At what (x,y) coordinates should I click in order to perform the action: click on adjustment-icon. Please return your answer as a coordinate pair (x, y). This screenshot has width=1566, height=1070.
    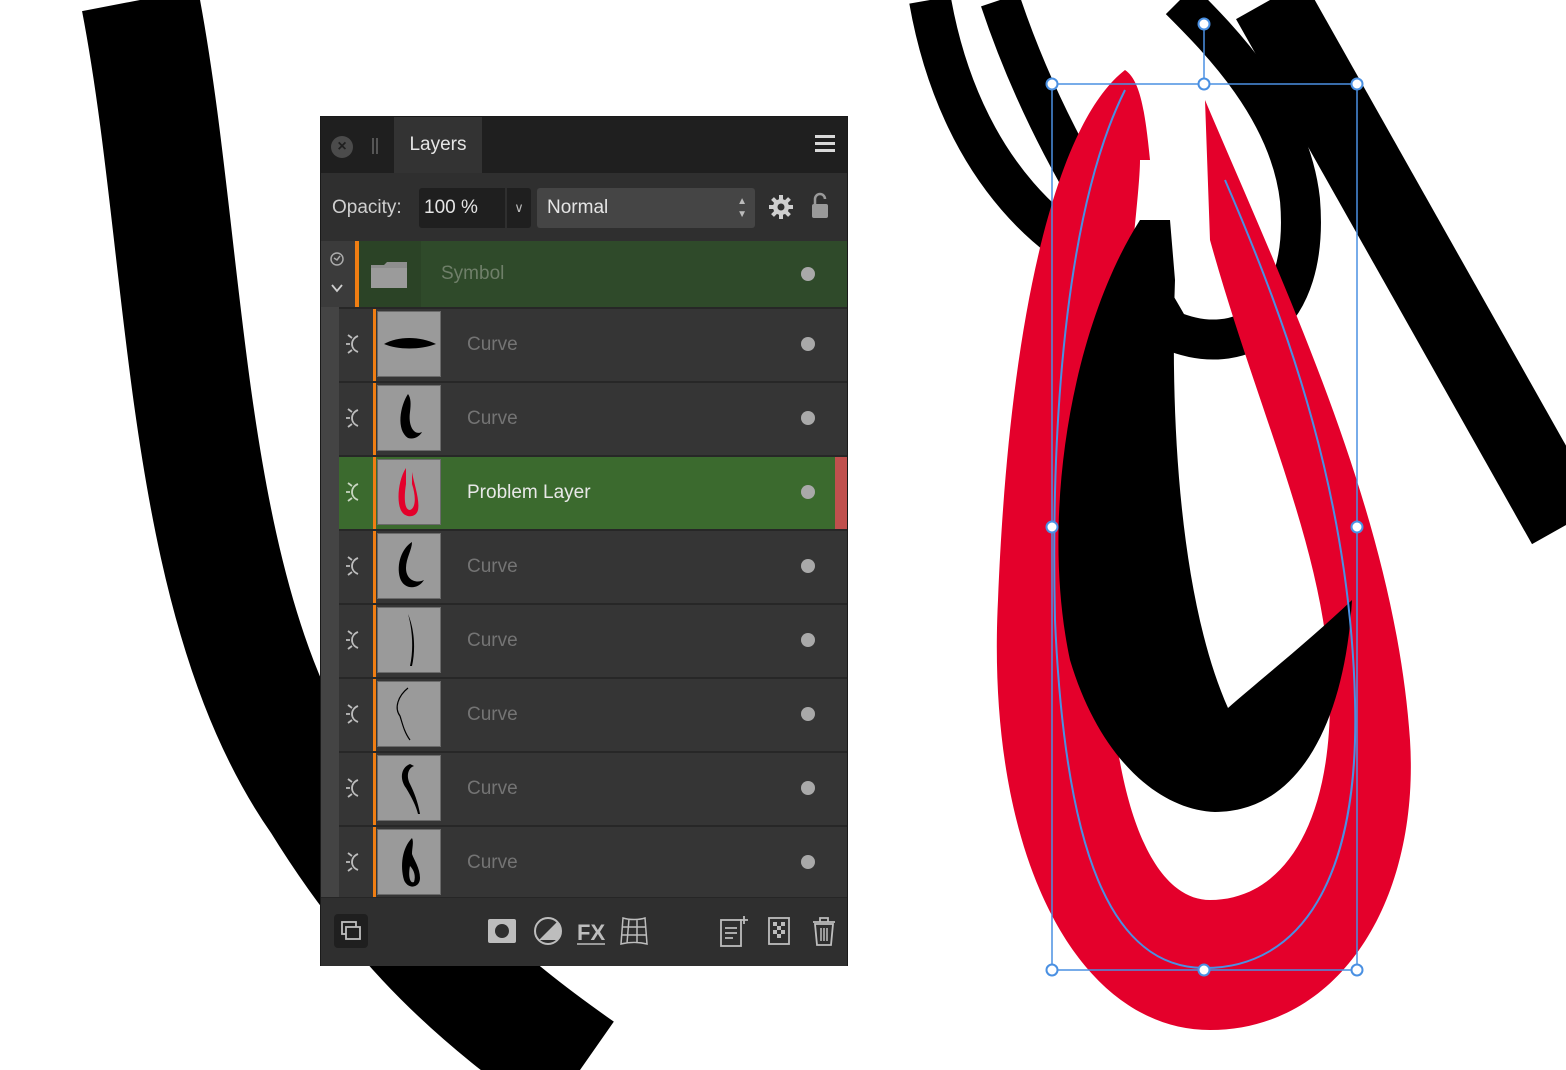
    Looking at the image, I should click on (548, 931).